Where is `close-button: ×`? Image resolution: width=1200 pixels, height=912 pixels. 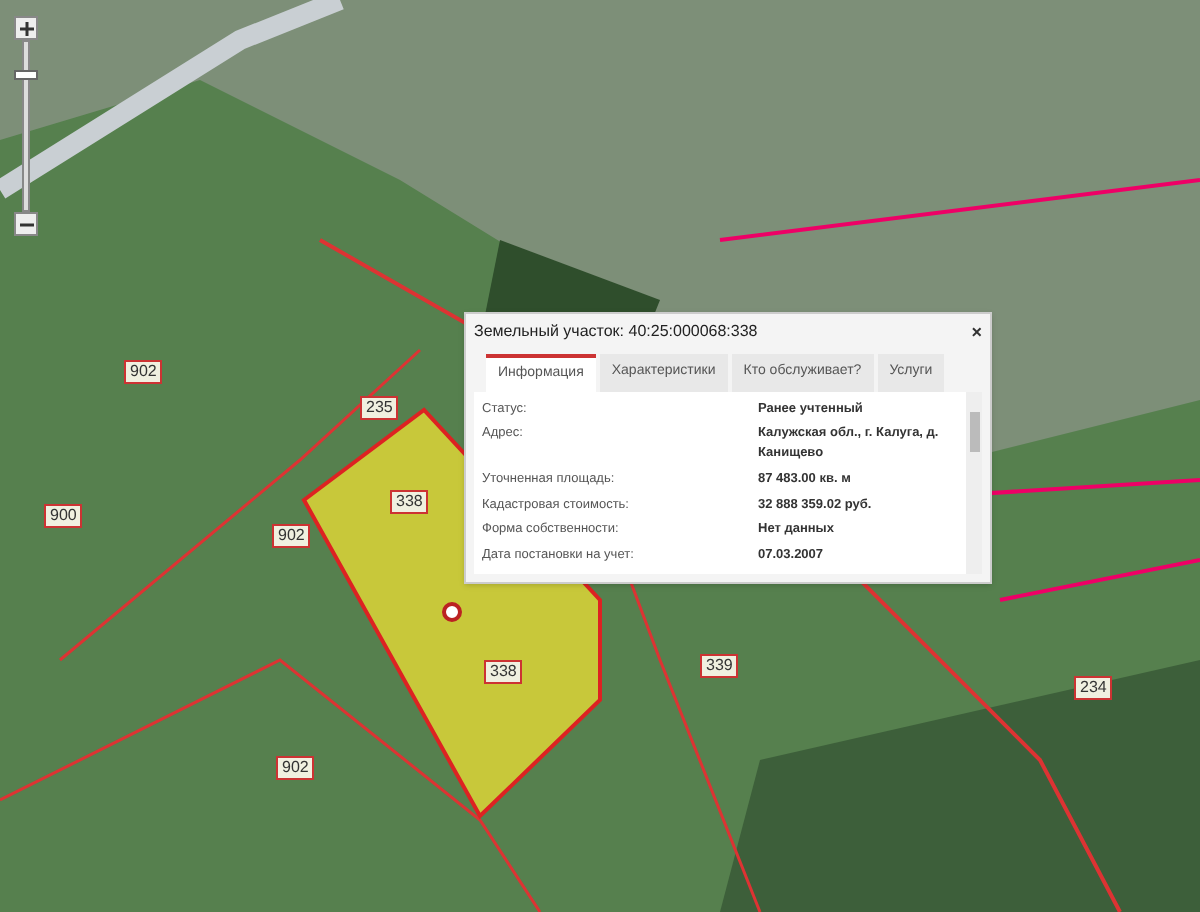
close-button: × is located at coordinates (976, 332).